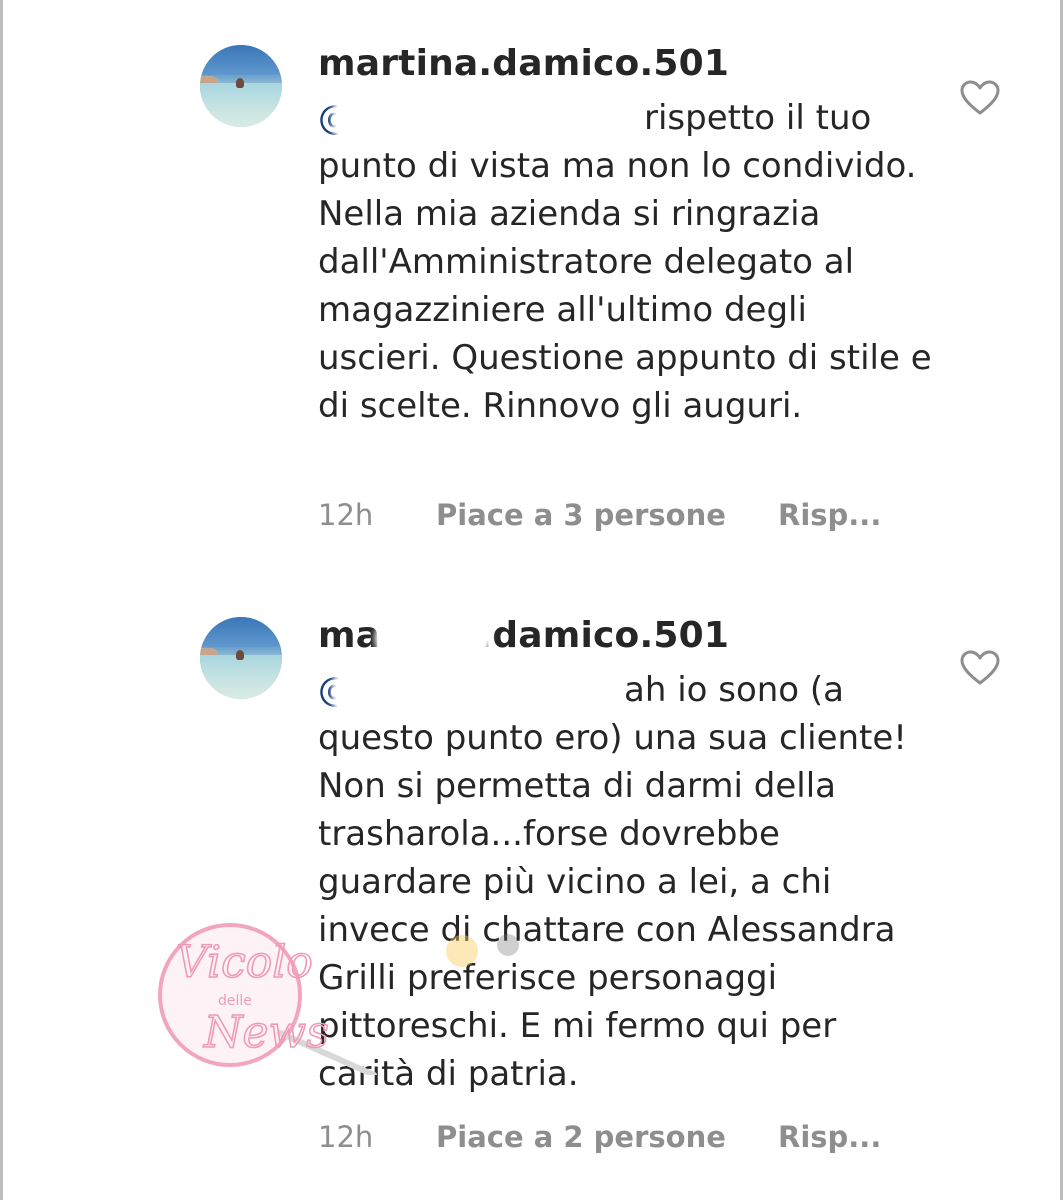 This screenshot has height=1200, width=1063. Describe the element at coordinates (523, 63) in the screenshot. I see `comment-username: martina.damico.501` at that location.